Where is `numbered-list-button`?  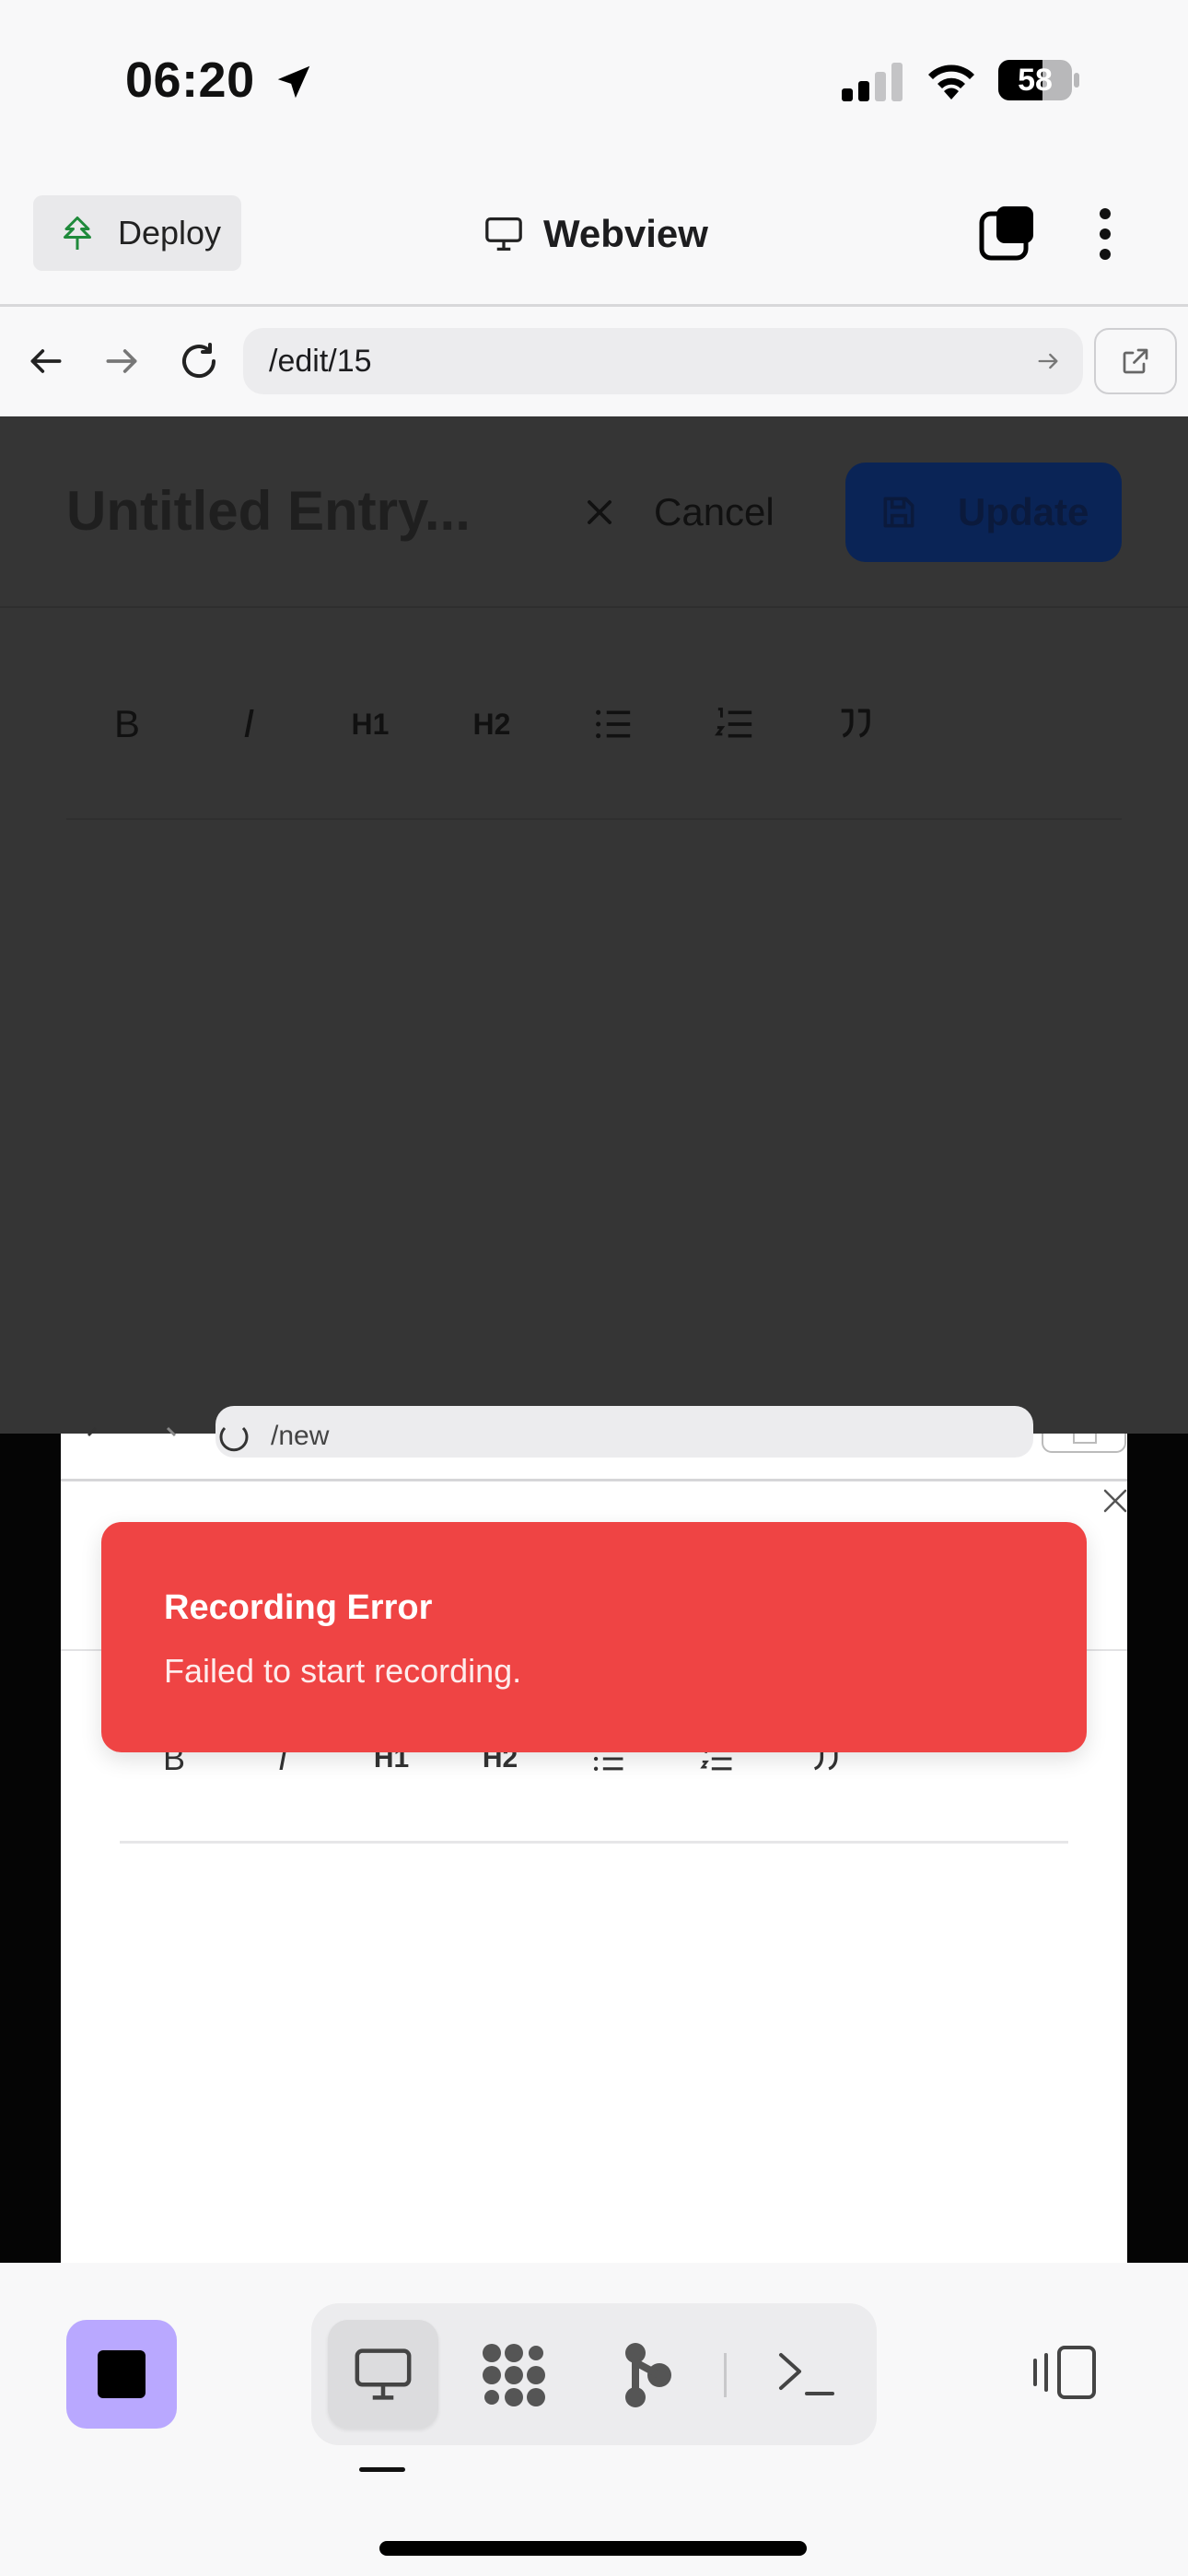 numbered-list-button is located at coordinates (735, 724).